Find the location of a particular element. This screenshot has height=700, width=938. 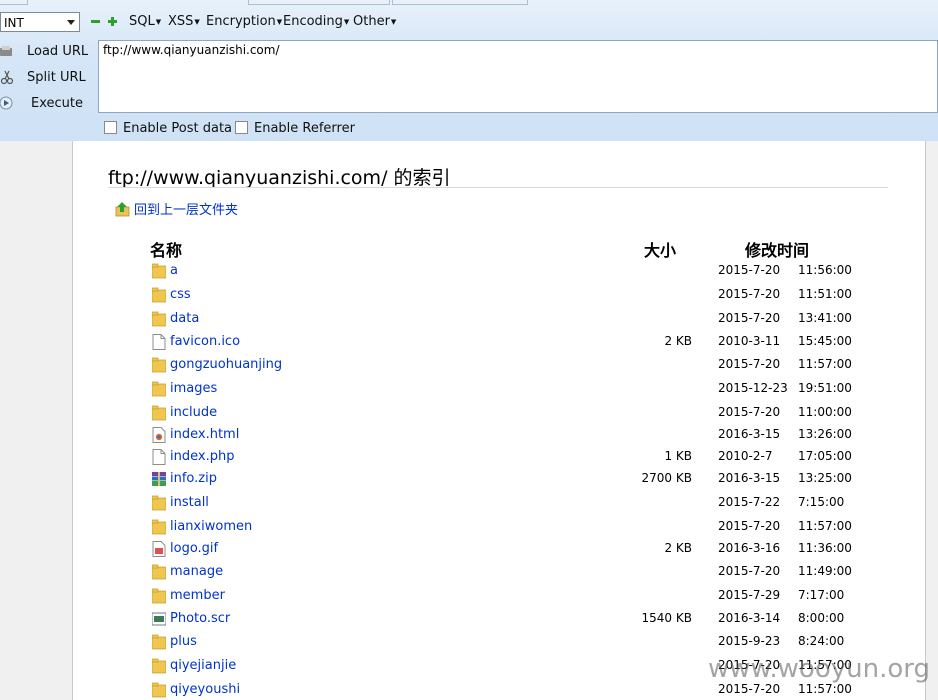

html-file-icon is located at coordinates (159, 435).